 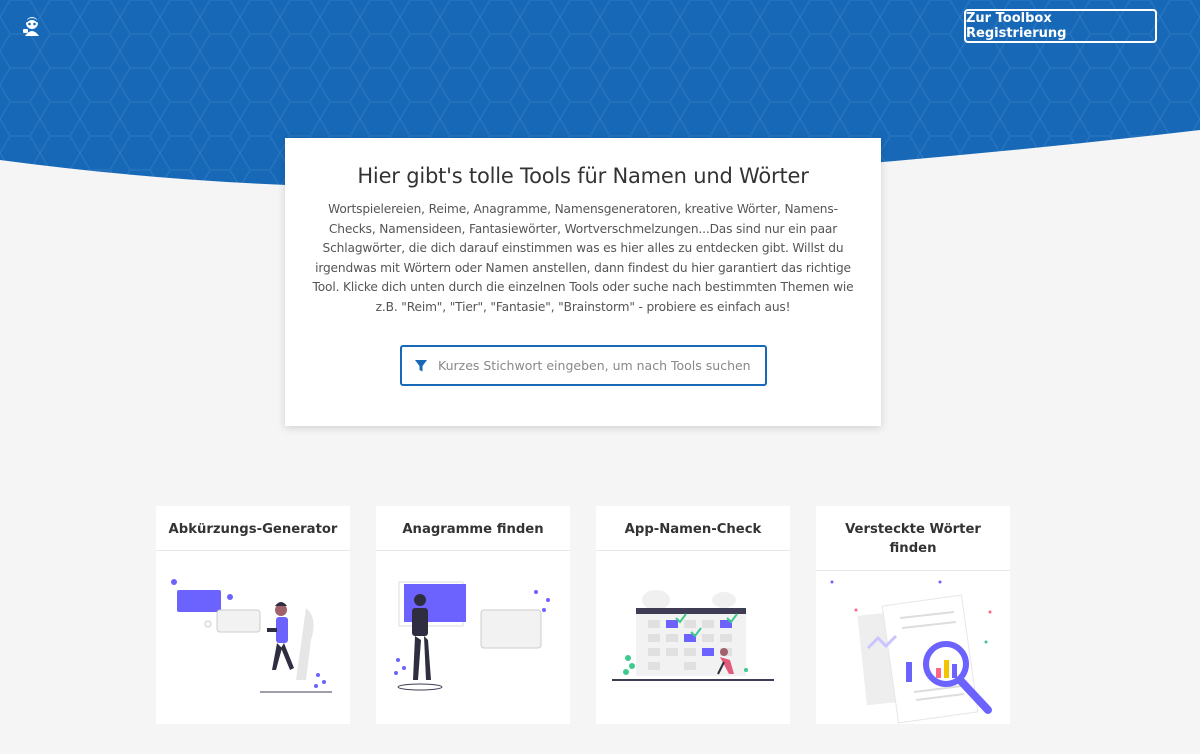 I want to click on tool-card-anagramme-finden: Anagramme finden, so click(x=473, y=615).